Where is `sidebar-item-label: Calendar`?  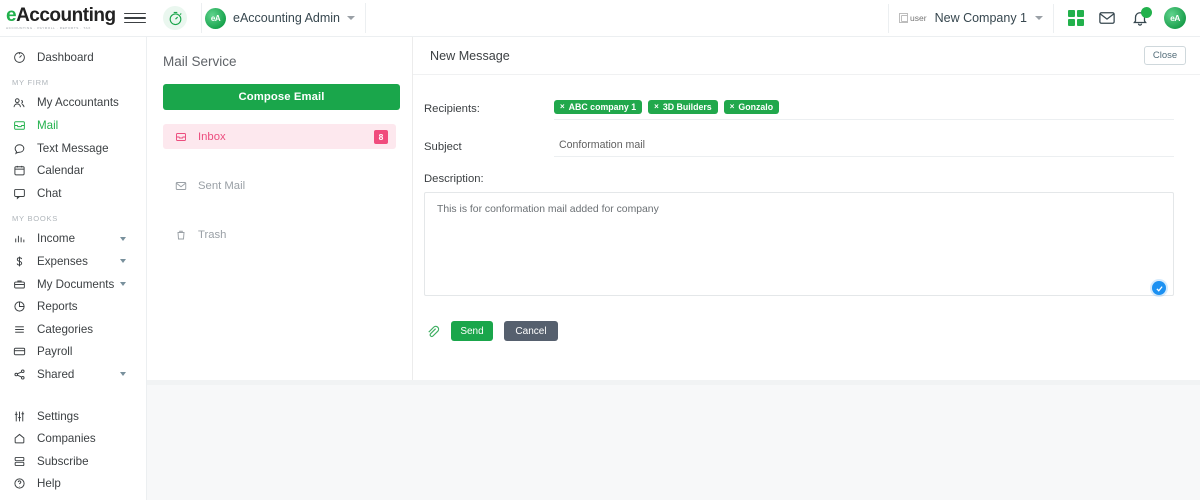
sidebar-item-label: Calendar is located at coordinates (61, 171).